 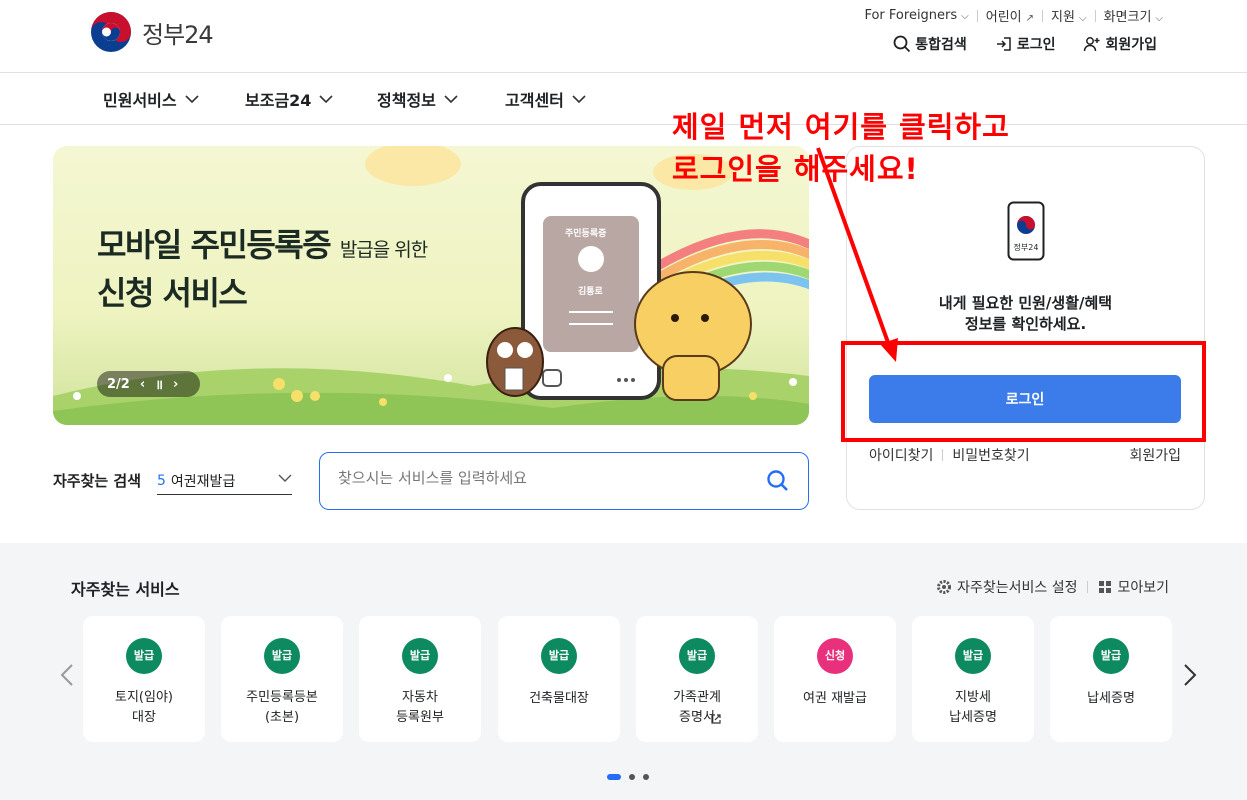 I want to click on frequent-search-value: 여권재발급, so click(x=203, y=481).